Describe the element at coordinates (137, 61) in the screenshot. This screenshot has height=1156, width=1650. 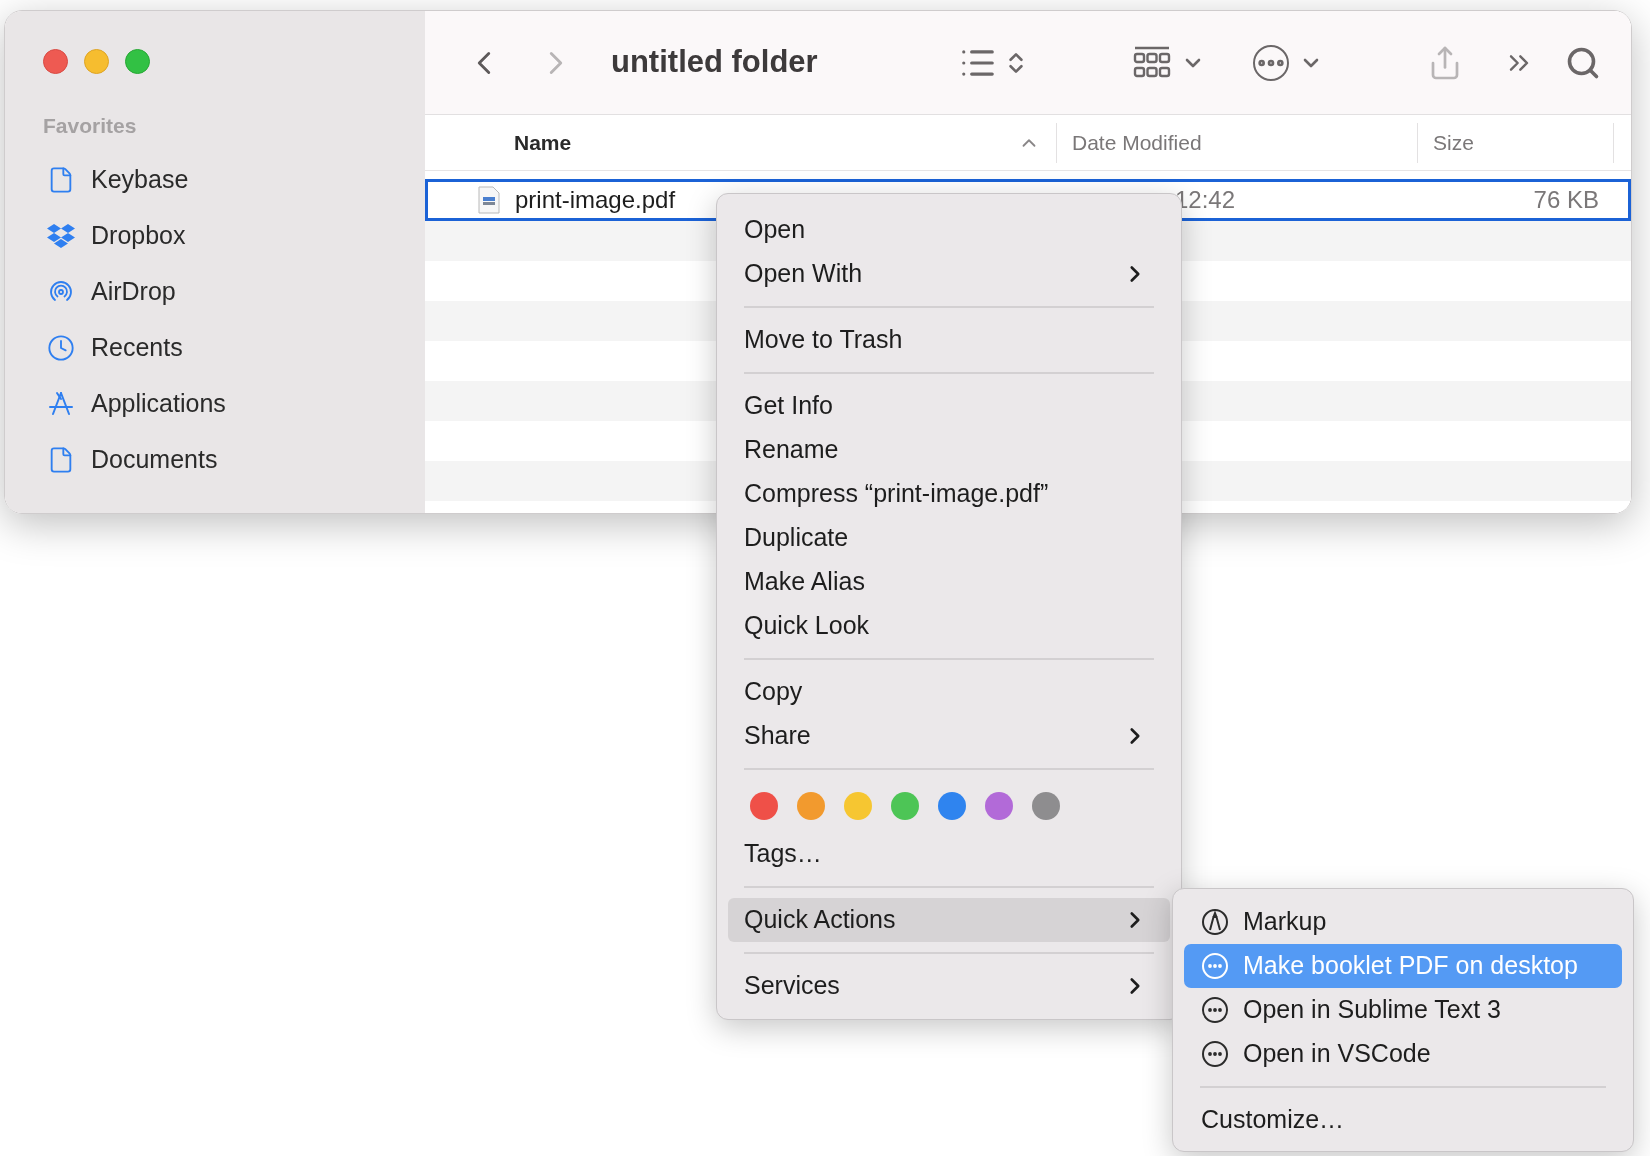
I see `zoom-button` at that location.